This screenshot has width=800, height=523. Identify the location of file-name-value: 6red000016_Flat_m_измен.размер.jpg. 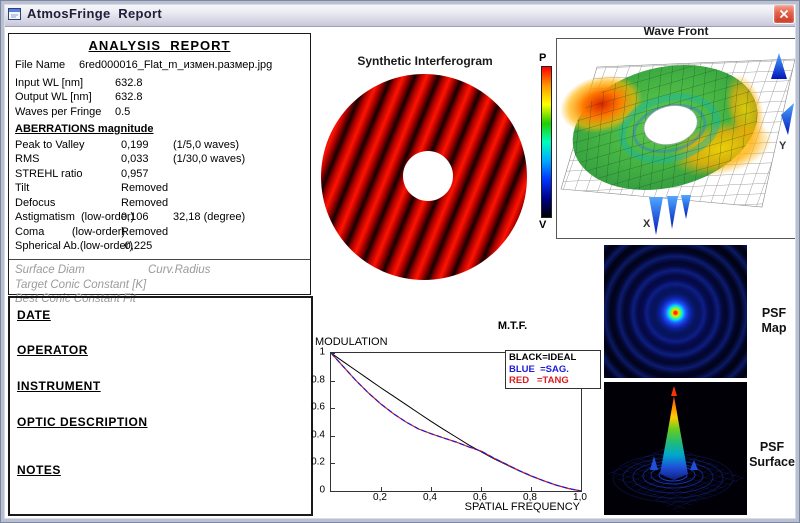
(176, 65).